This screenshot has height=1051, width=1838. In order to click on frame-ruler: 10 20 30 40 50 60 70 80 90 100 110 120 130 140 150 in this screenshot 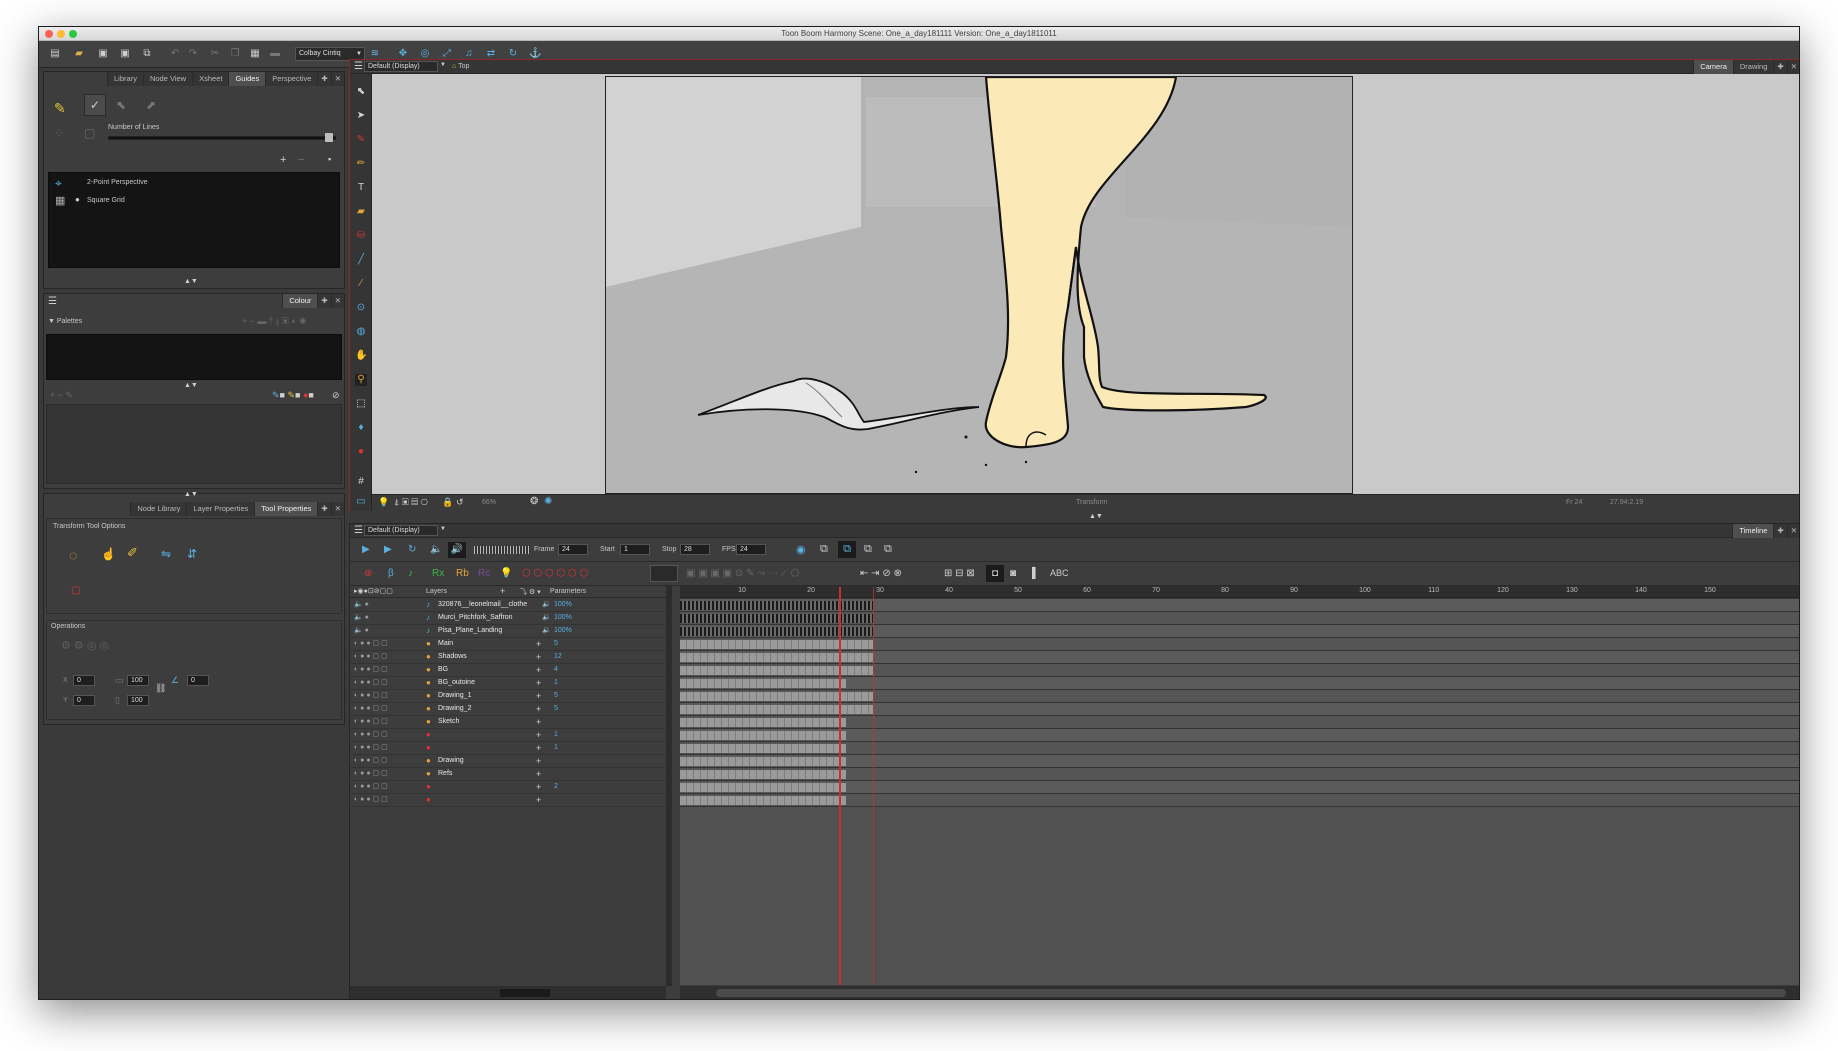, I will do `click(1239, 592)`.